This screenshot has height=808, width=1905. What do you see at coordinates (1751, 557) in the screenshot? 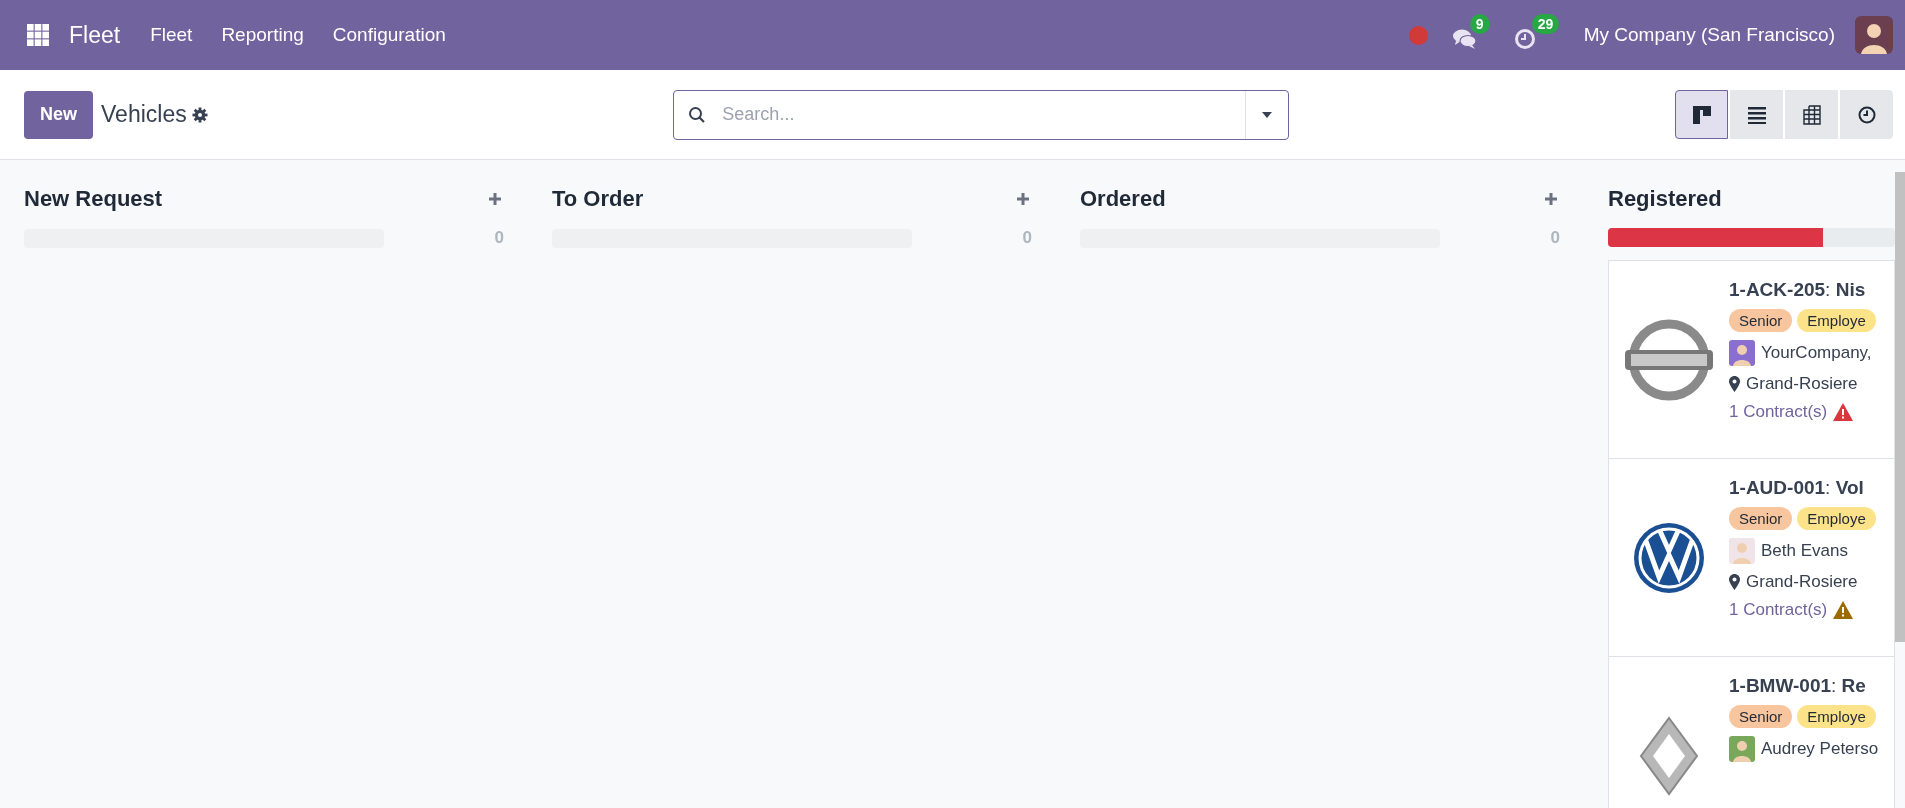
I see `vehicle-card: 1-AUD-001: Vol Senior Employe Beth Evans Grand-Rosiere 1 Contract(s)` at bounding box center [1751, 557].